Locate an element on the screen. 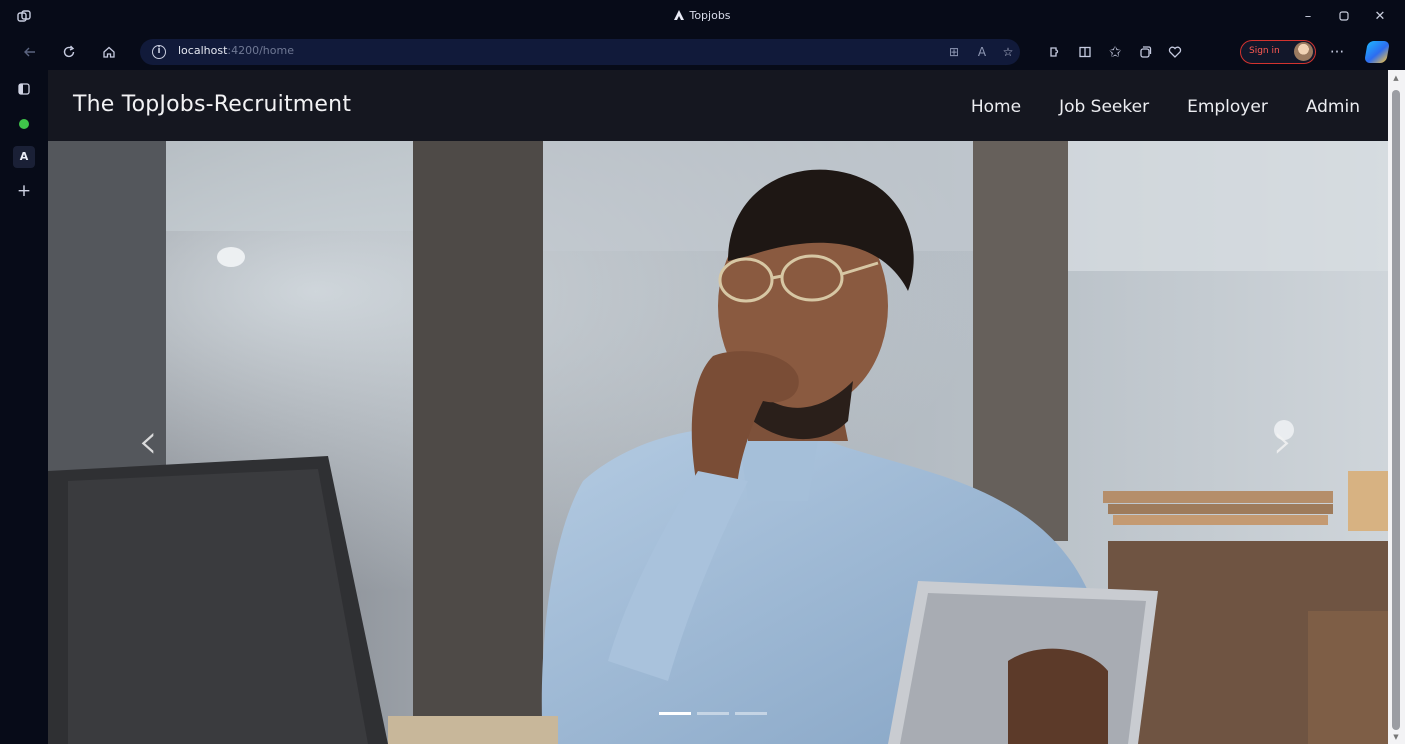 This screenshot has height=744, width=1405. browser-sidebar: A + is located at coordinates (24, 407).